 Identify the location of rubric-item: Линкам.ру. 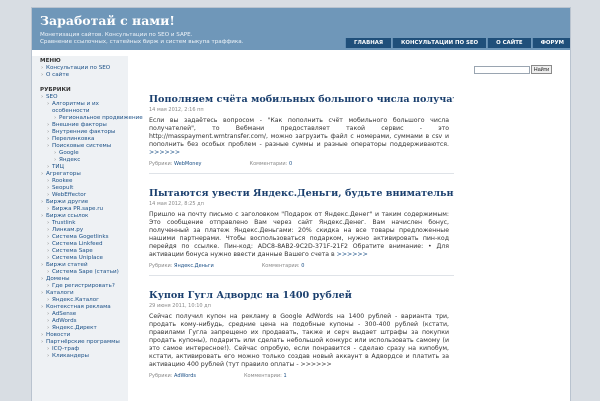
(80, 230).